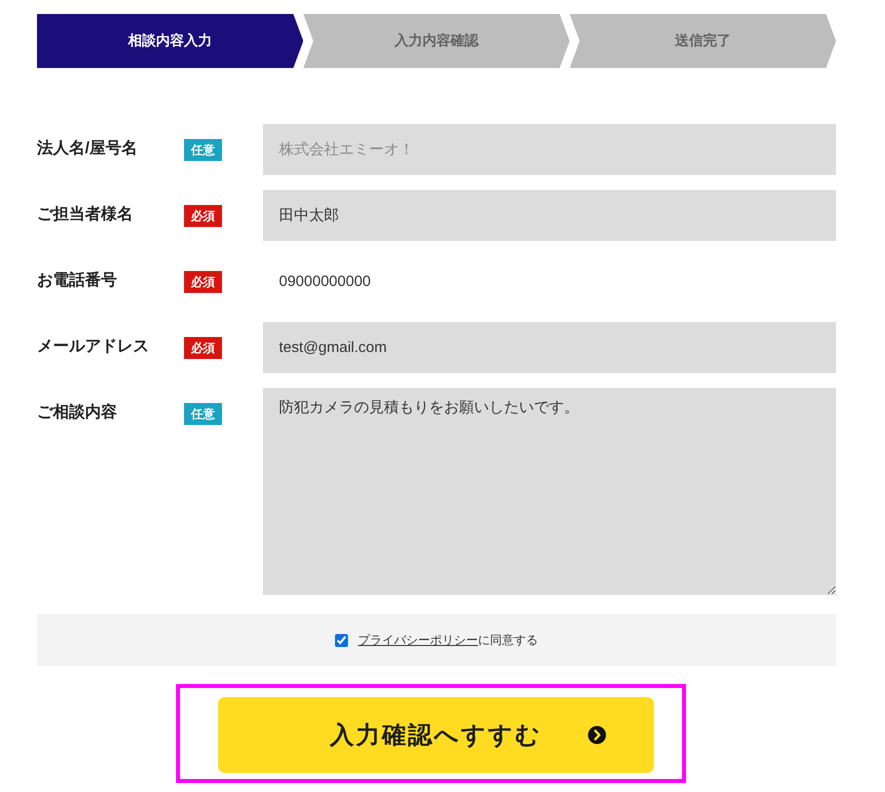 The height and width of the screenshot is (792, 885). Describe the element at coordinates (87, 149) in the screenshot. I see `field-label: 法人名/屋号名` at that location.